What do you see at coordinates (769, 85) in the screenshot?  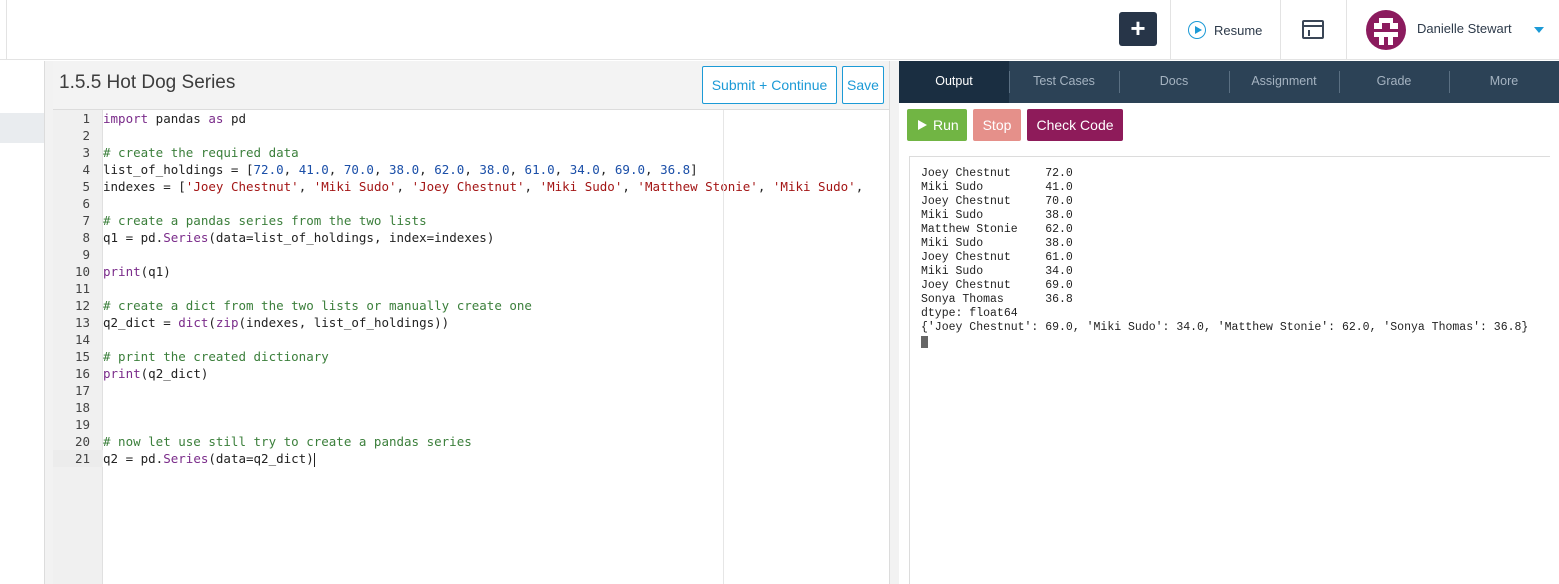 I see `submit-continue-button: Submit + Continue` at bounding box center [769, 85].